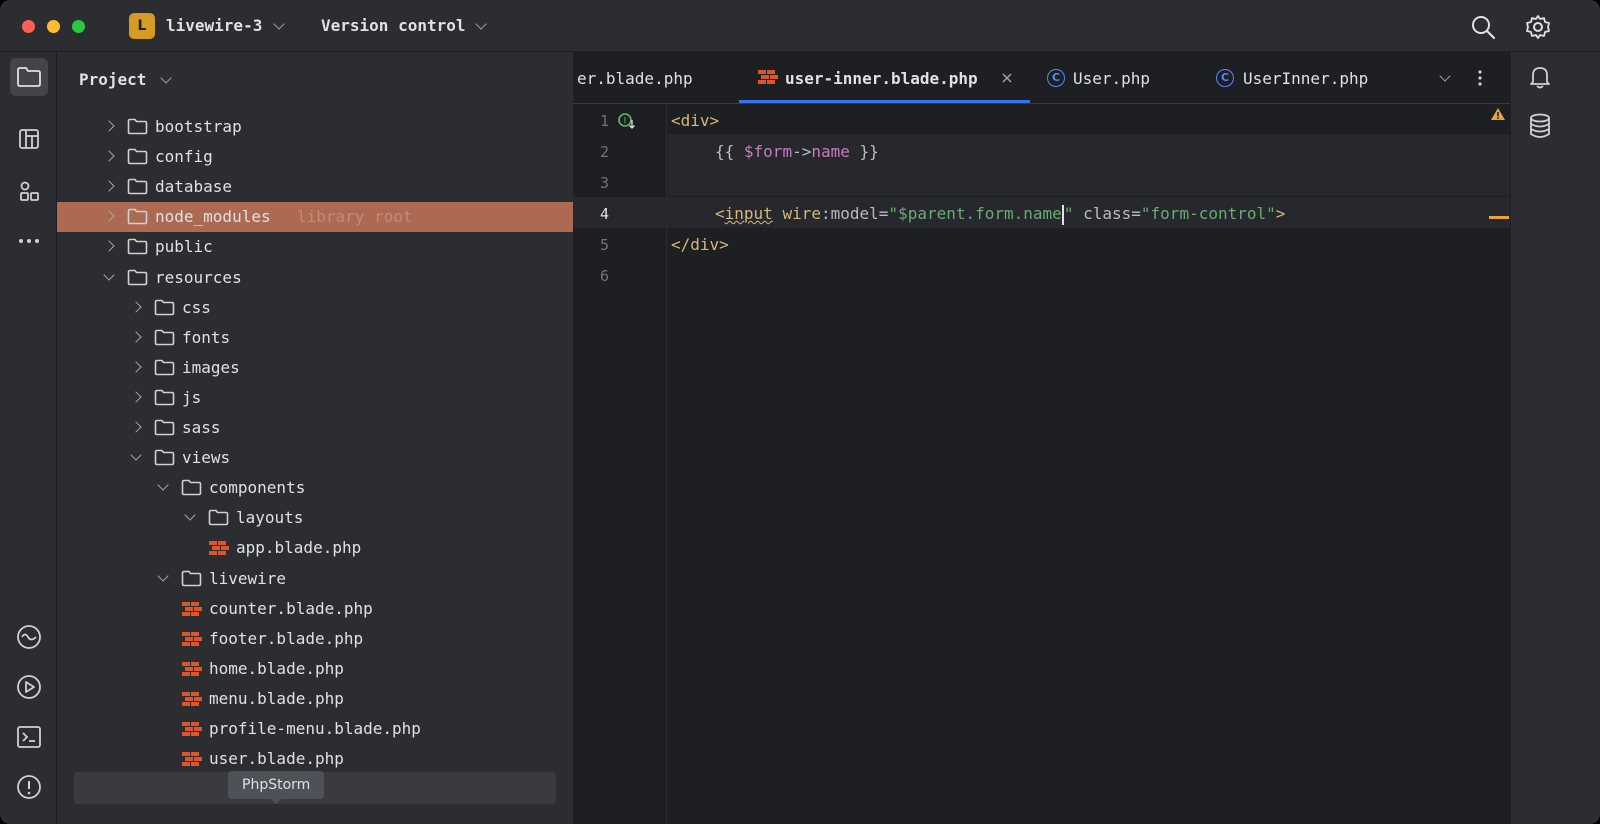  I want to click on warning-stripe-marker, so click(1499, 217).